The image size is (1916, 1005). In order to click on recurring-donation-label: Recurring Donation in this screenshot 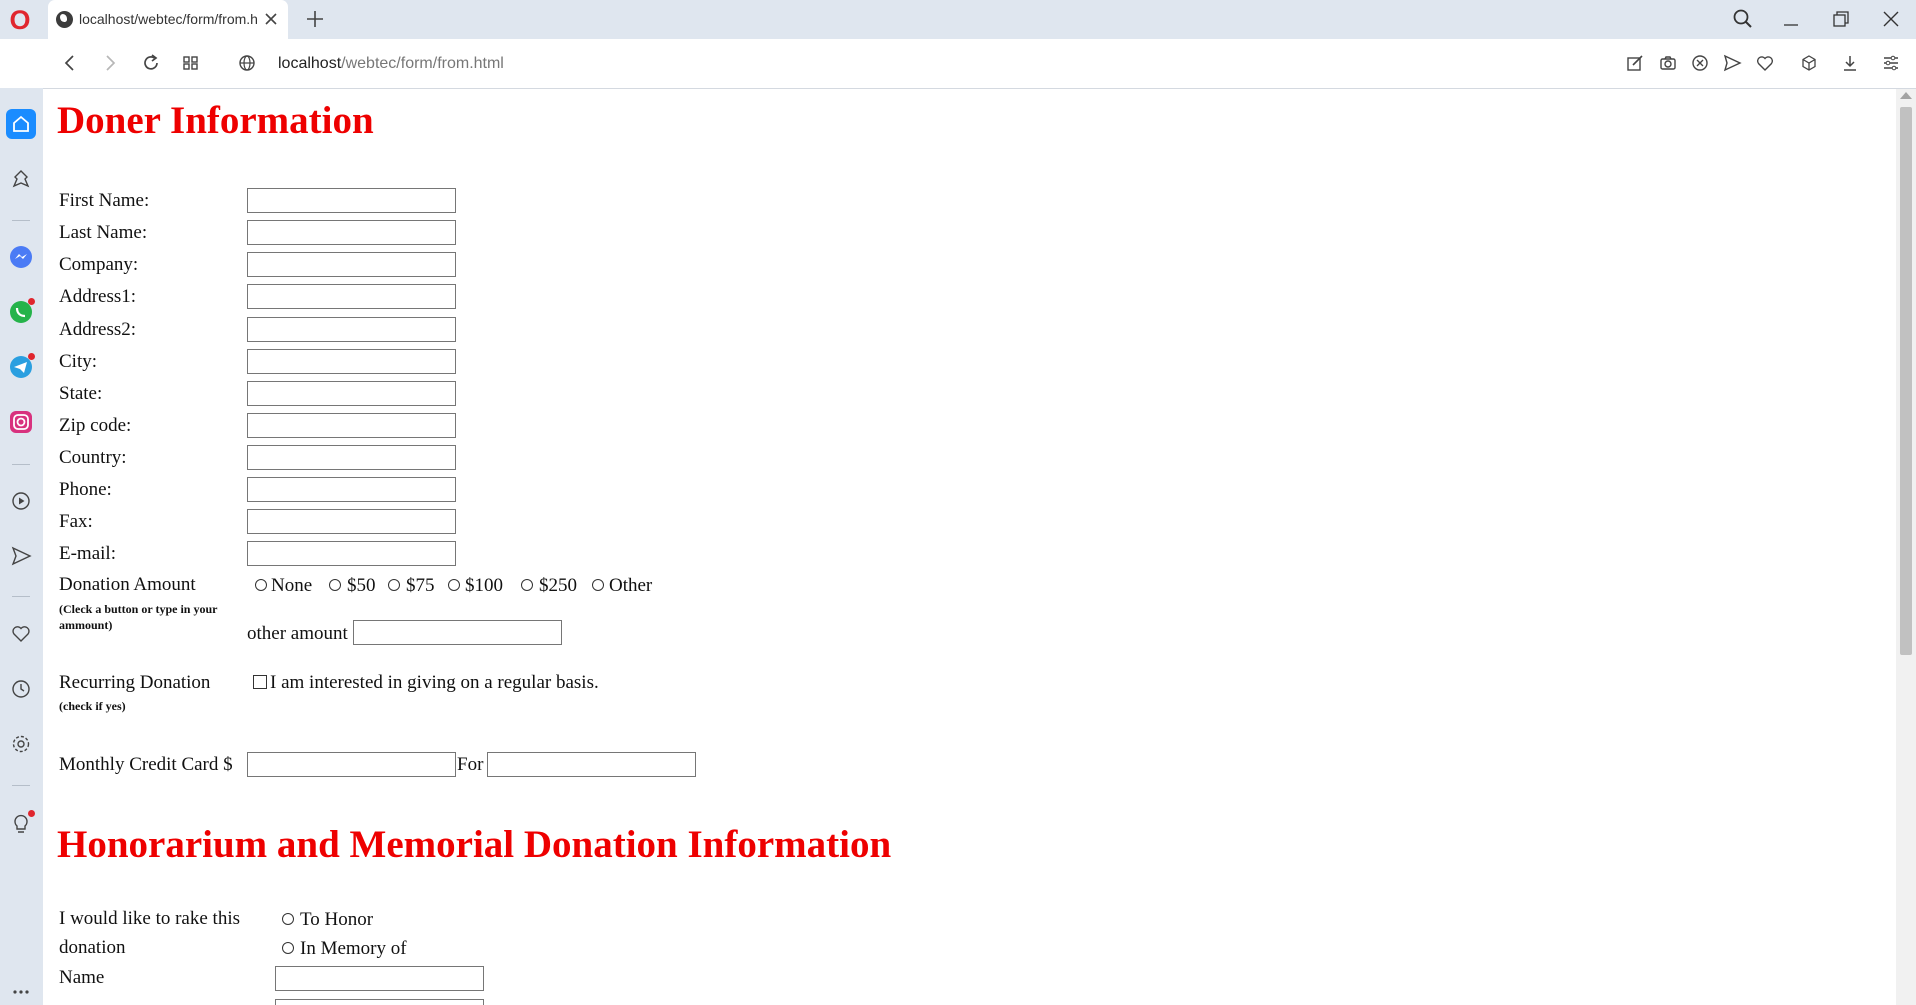, I will do `click(135, 682)`.